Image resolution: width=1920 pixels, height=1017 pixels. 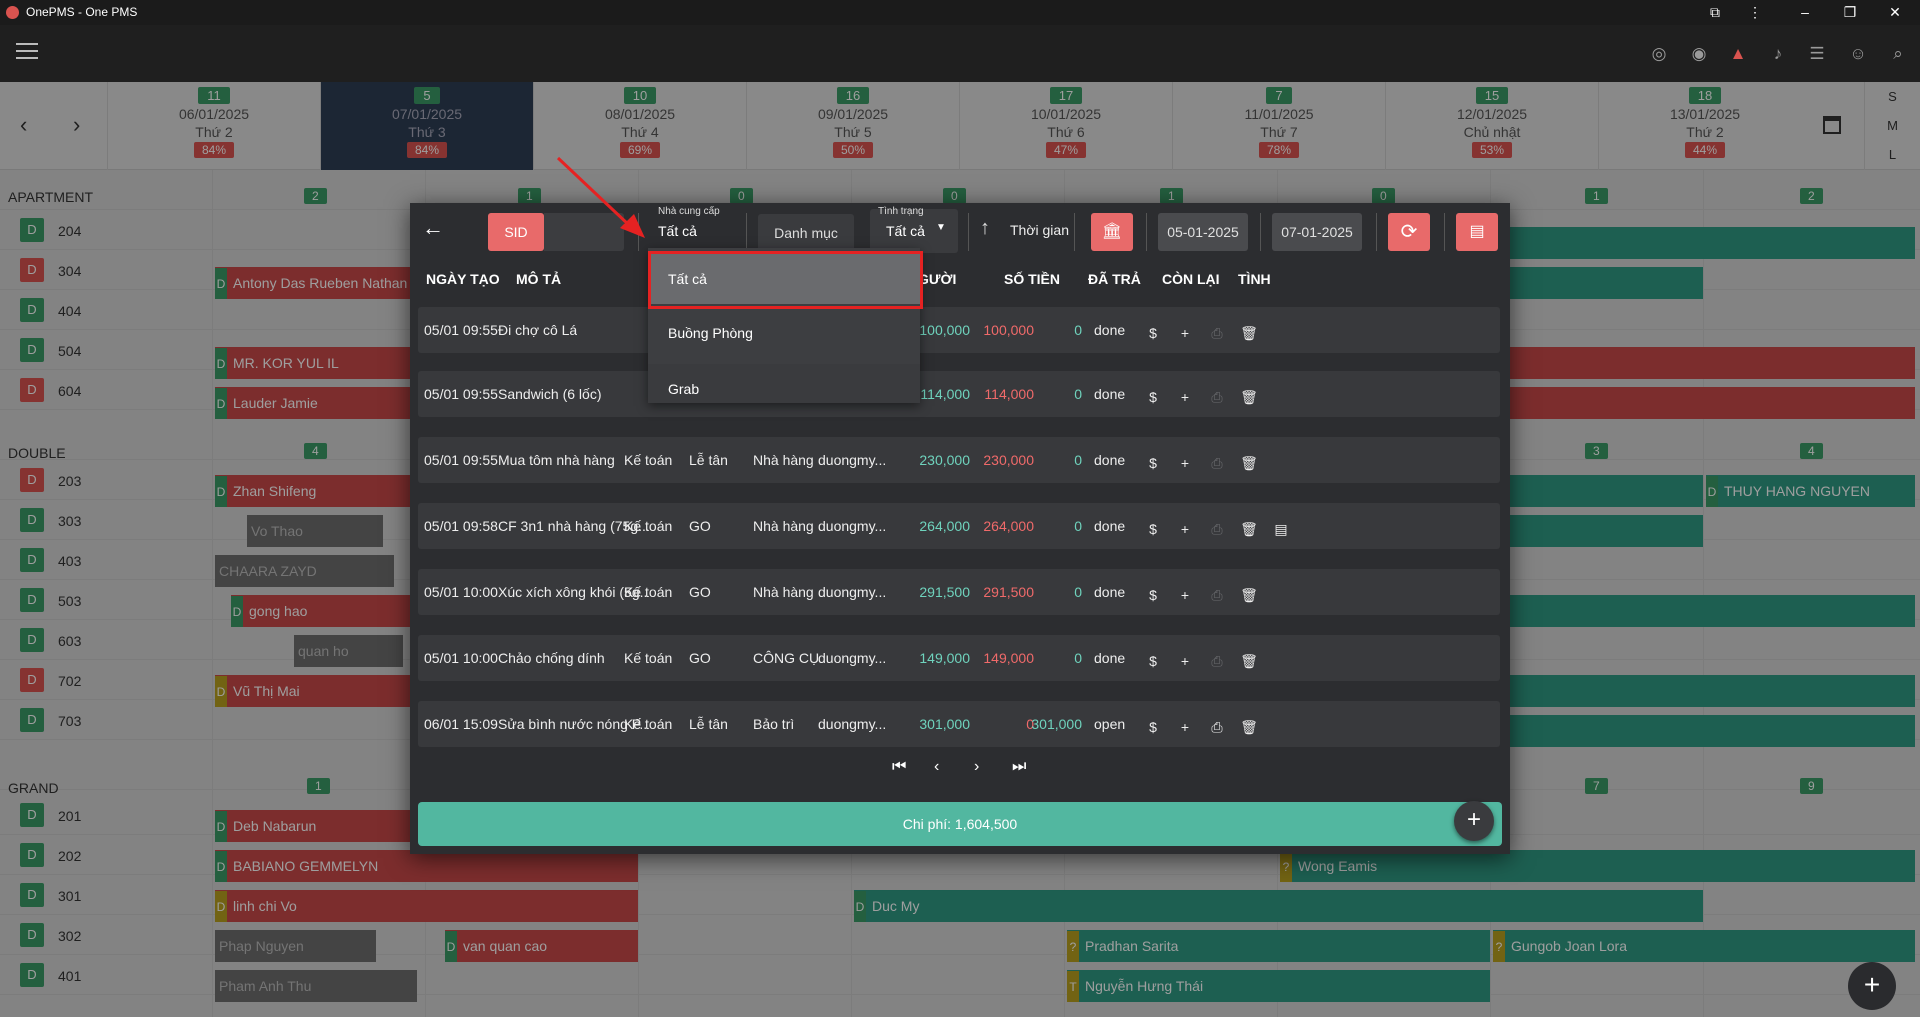 I want to click on note-icon: ▤, so click(x=1281, y=529).